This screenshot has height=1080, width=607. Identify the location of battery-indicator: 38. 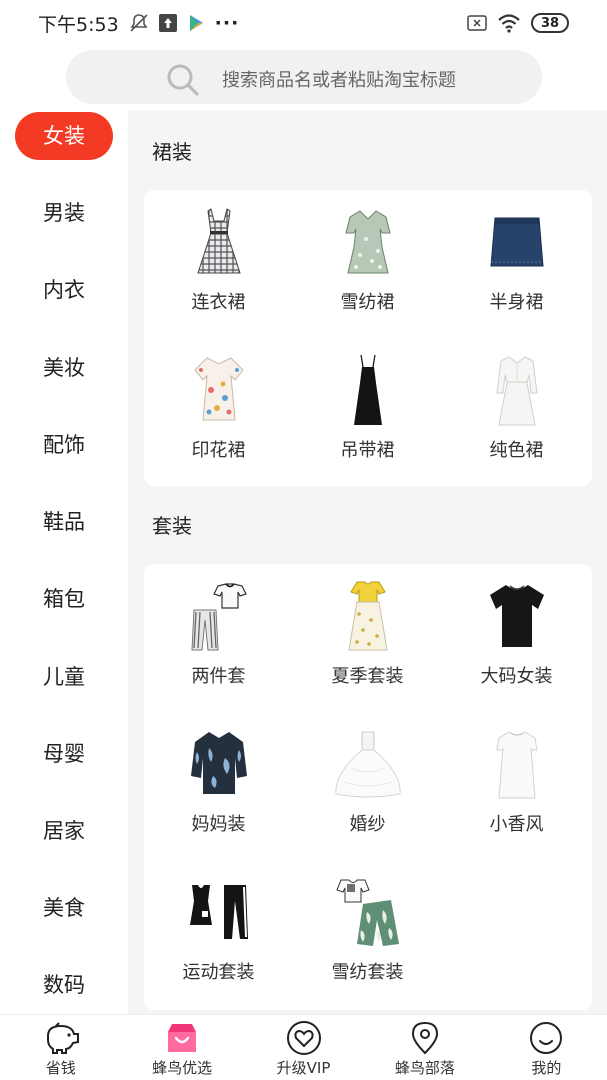
(550, 23).